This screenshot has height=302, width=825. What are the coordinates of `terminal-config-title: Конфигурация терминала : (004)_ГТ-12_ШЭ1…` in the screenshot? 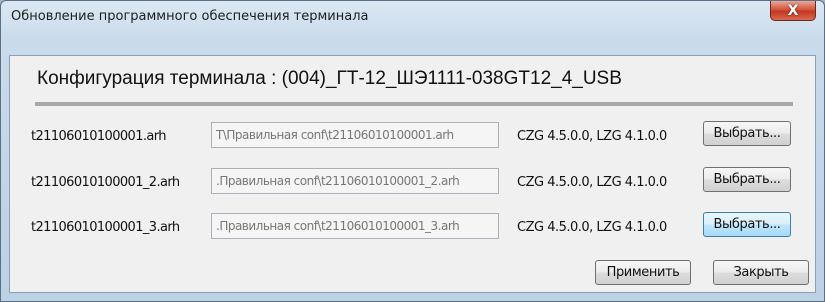 It's located at (329, 78).